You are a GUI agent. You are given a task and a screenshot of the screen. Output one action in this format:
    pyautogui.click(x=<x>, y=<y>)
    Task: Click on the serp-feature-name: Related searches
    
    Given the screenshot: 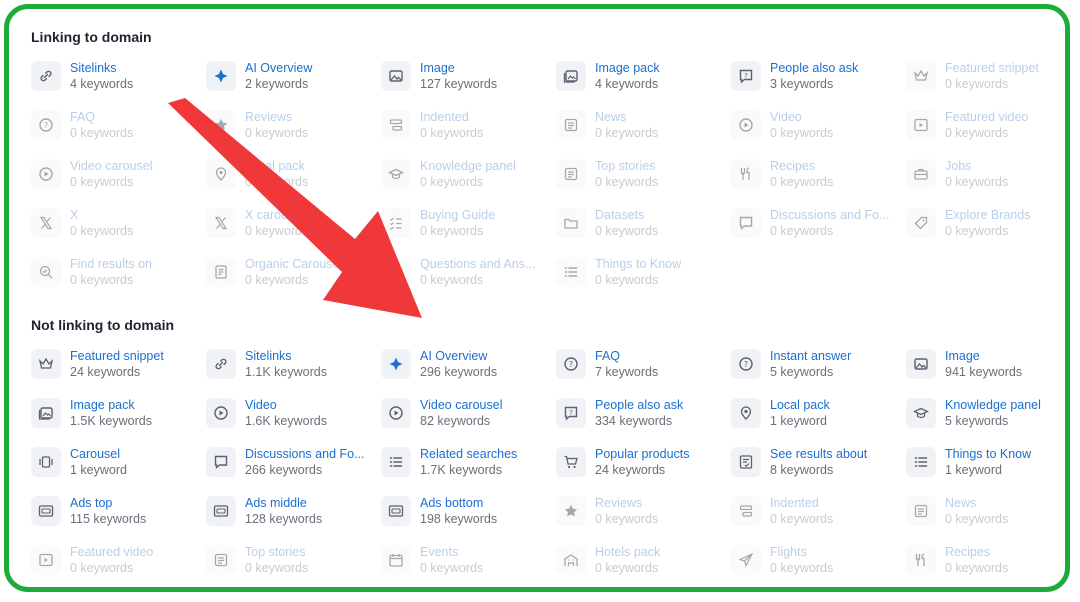 What is the action you would take?
    pyautogui.click(x=468, y=454)
    